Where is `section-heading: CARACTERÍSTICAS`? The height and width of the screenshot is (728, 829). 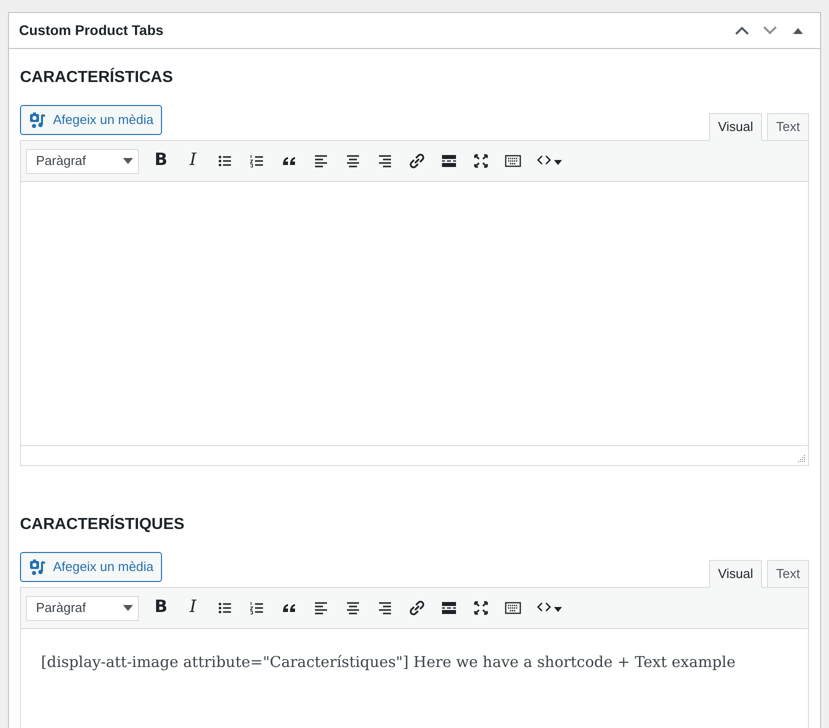
section-heading: CARACTERÍSTICAS is located at coordinates (97, 78).